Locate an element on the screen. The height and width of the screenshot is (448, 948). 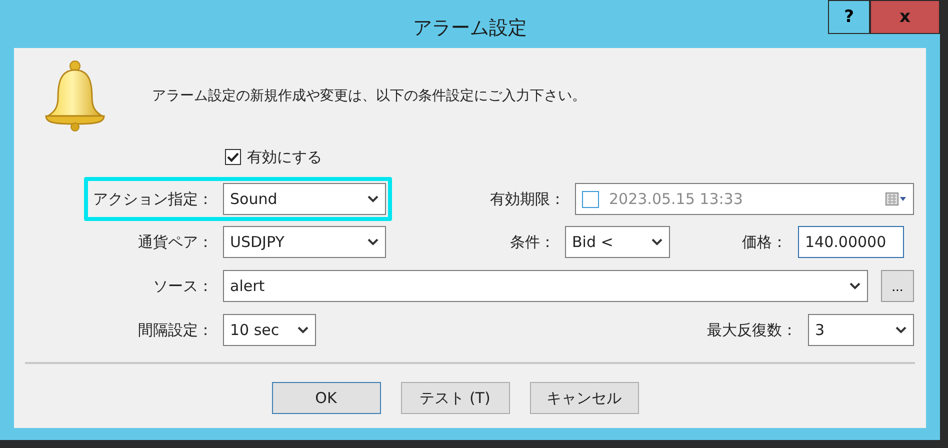
checkmark-icon is located at coordinates (233, 157).